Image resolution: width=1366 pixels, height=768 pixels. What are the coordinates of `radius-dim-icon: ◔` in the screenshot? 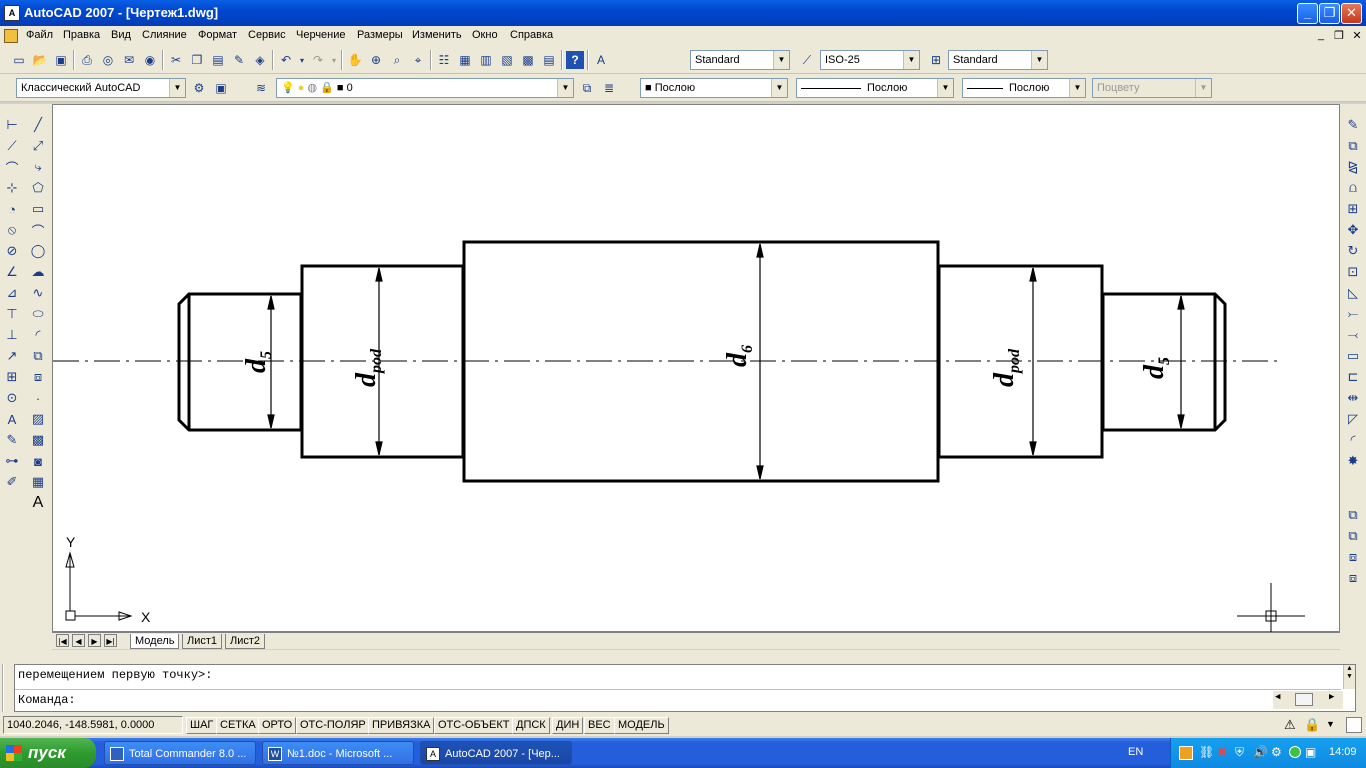 It's located at (12, 209).